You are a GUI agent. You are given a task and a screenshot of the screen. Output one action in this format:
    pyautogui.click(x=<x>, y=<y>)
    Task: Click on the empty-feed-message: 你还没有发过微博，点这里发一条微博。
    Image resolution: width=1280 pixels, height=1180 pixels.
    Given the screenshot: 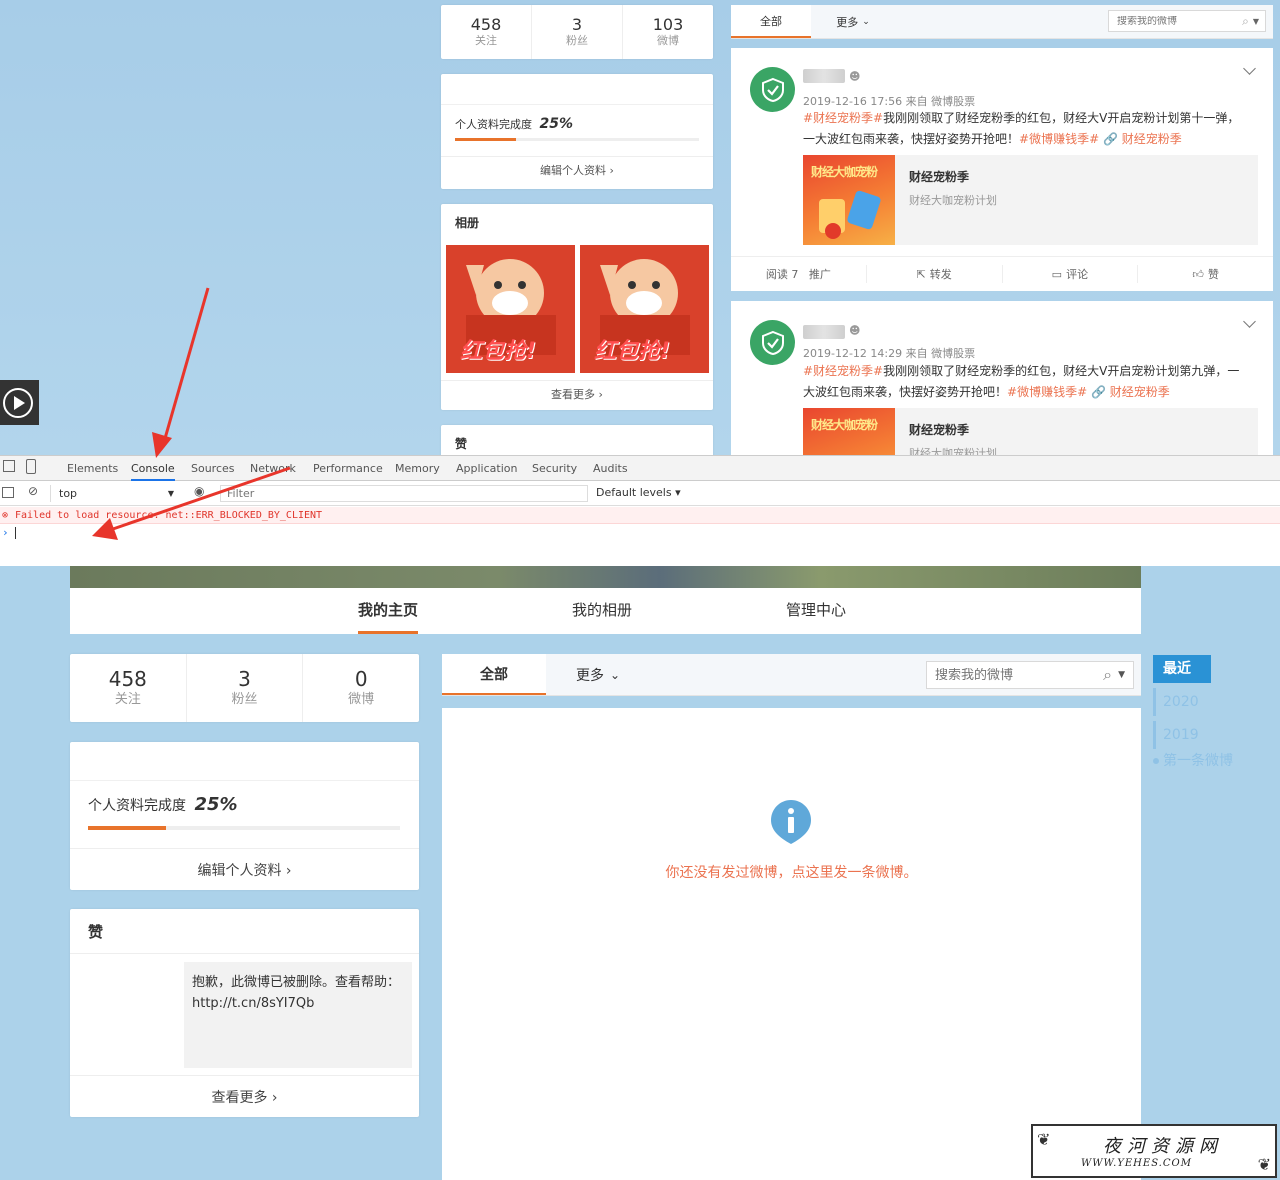 What is the action you would take?
    pyautogui.click(x=791, y=872)
    